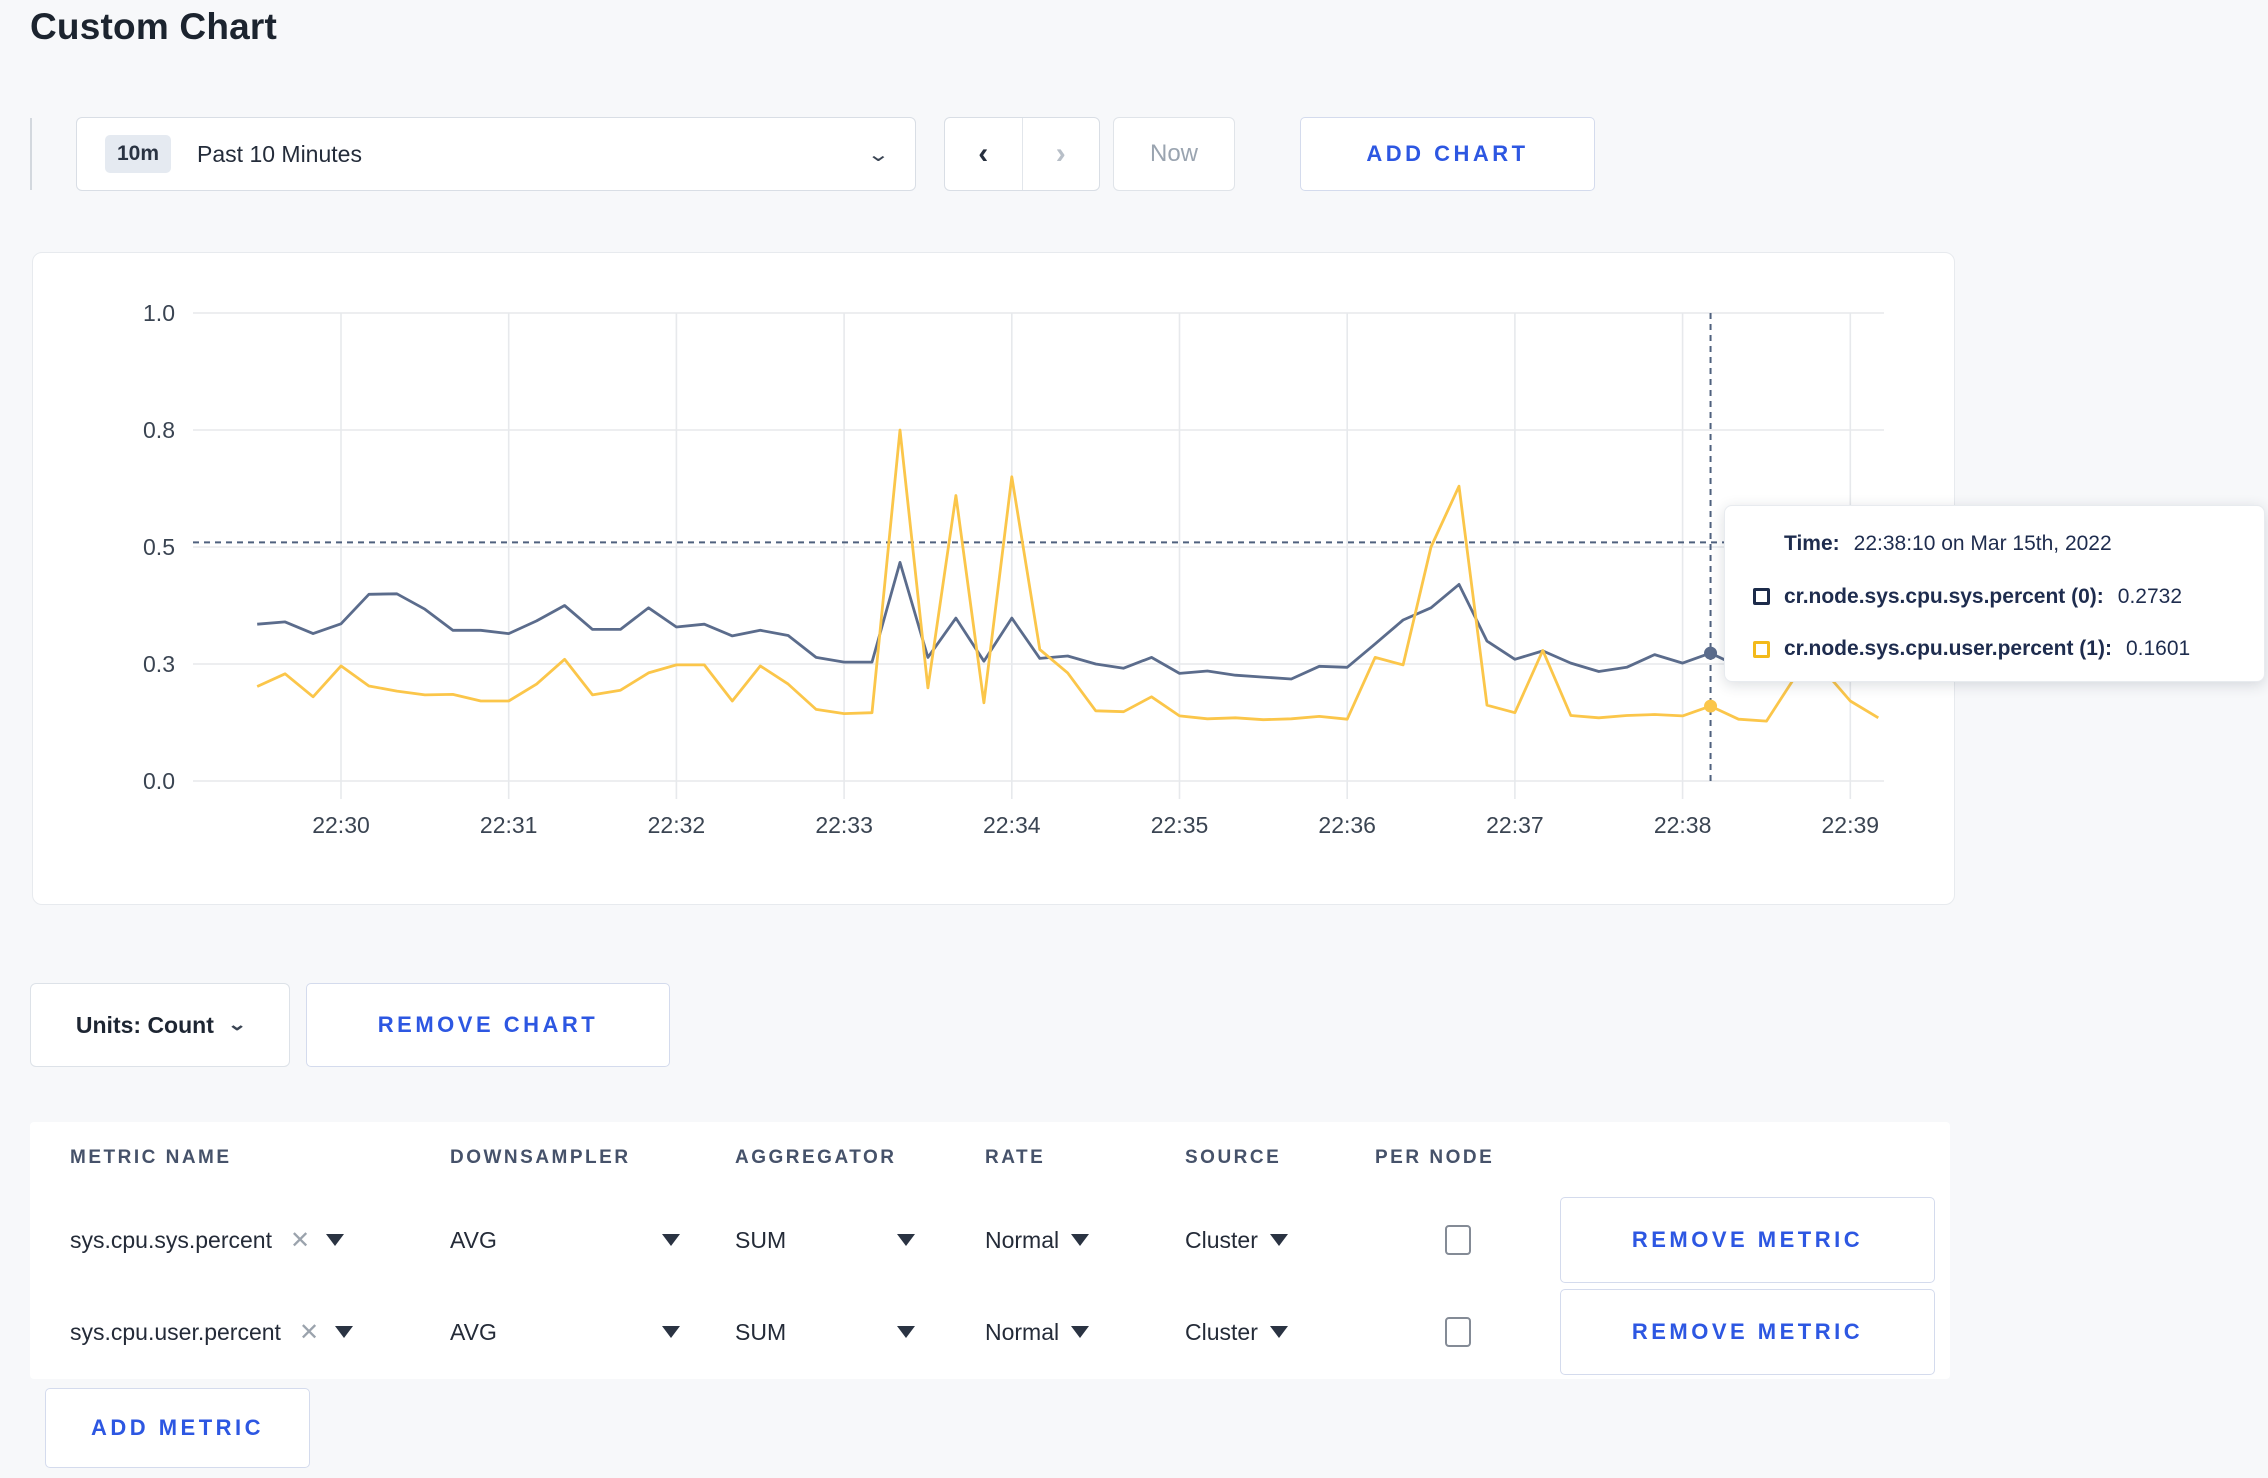 Image resolution: width=2268 pixels, height=1478 pixels. I want to click on add-metric-button: ADD METRIC, so click(177, 1428).